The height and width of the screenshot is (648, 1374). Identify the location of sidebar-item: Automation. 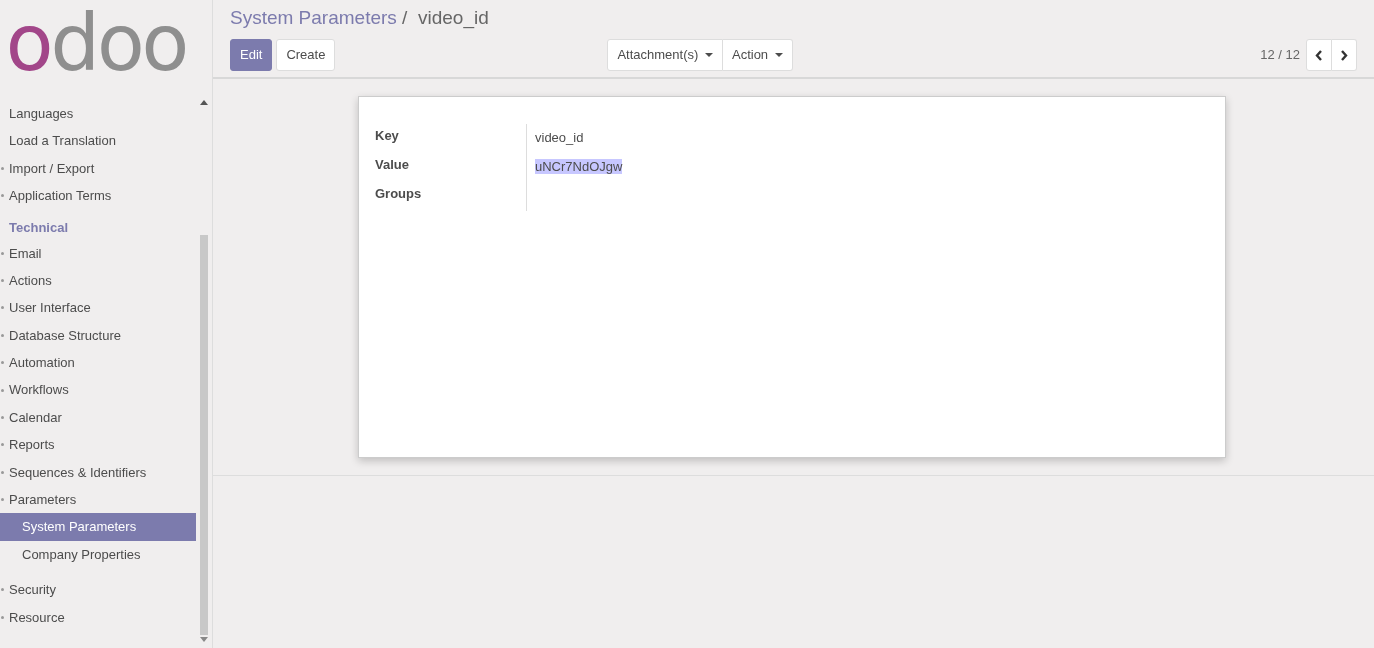
(99, 363).